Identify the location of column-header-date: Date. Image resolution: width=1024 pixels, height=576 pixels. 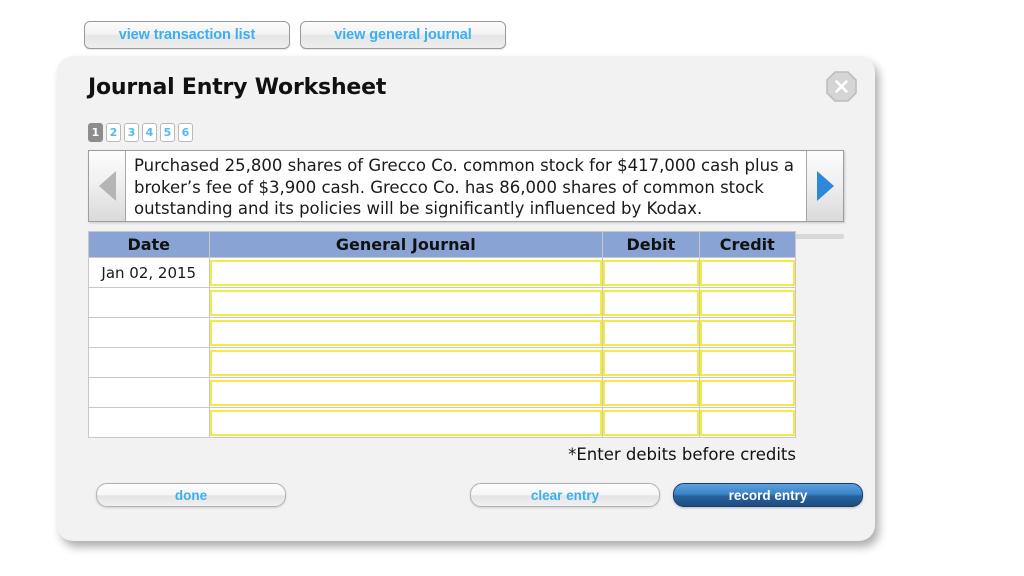
(149, 244).